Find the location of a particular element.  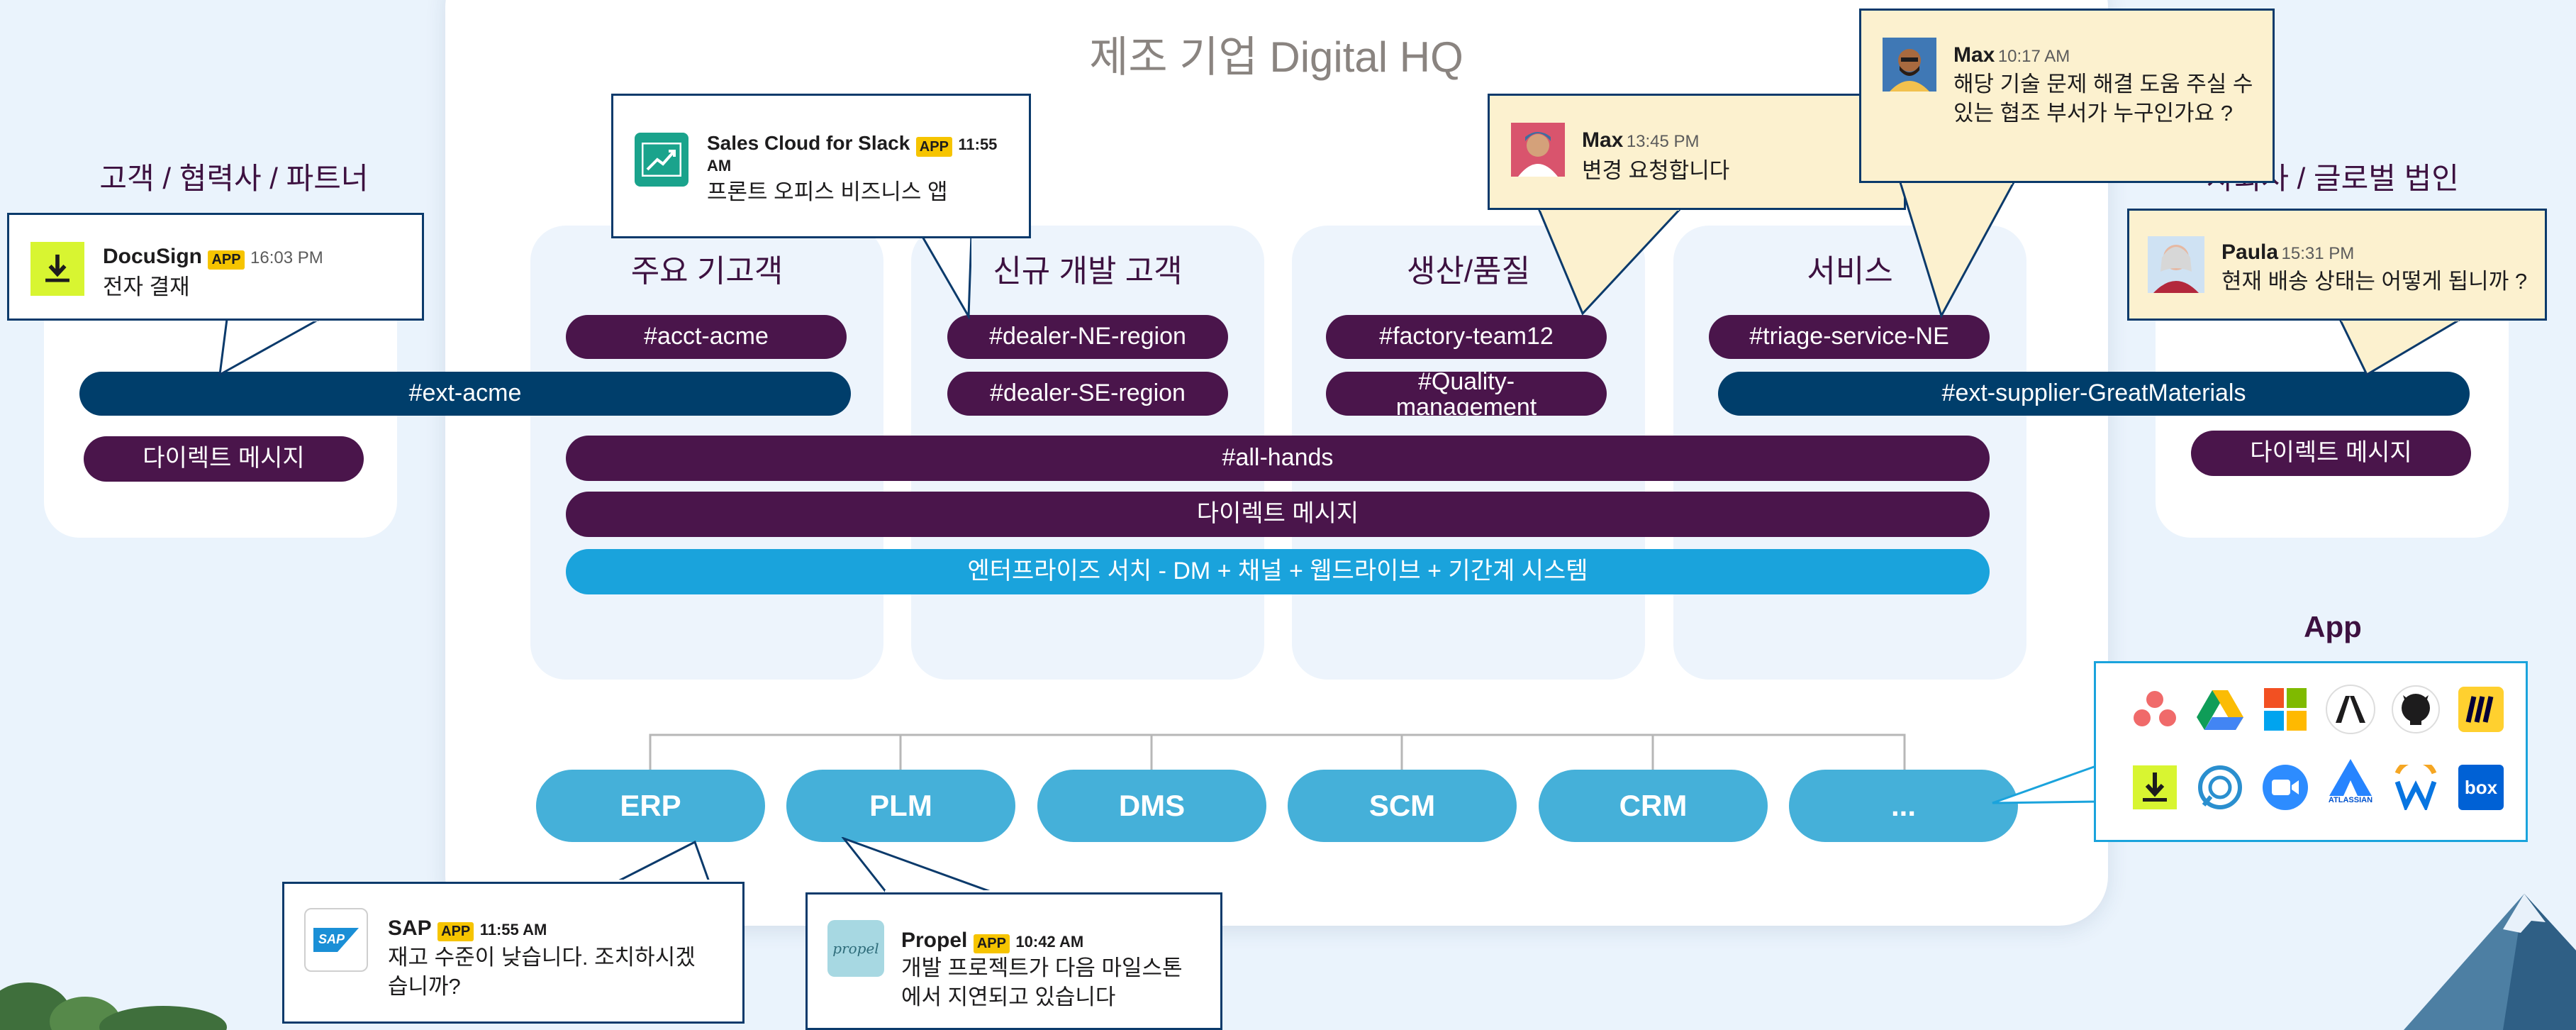

sap-bubble-tail is located at coordinates (663, 862).